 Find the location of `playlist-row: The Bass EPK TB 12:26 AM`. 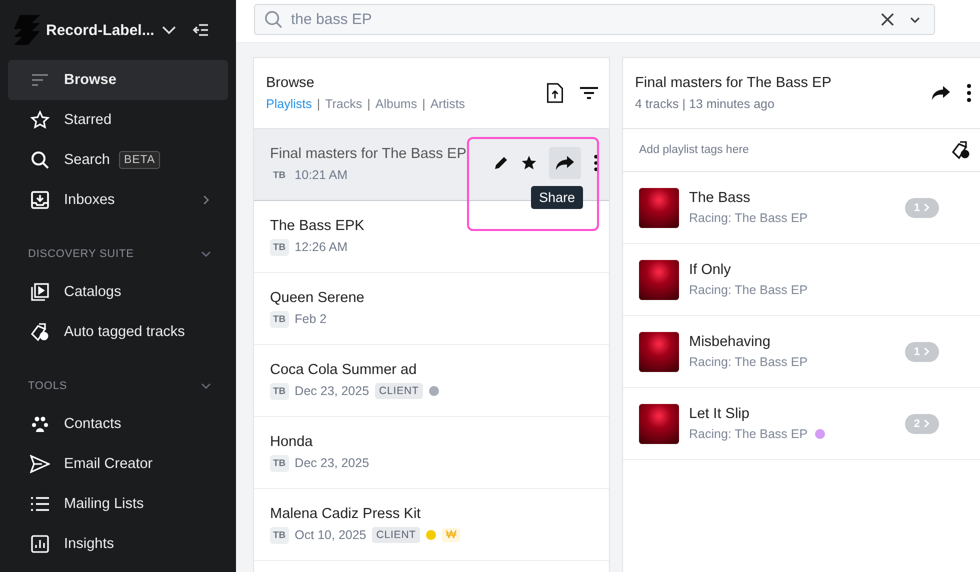

playlist-row: The Bass EPK TB 12:26 AM is located at coordinates (431, 237).